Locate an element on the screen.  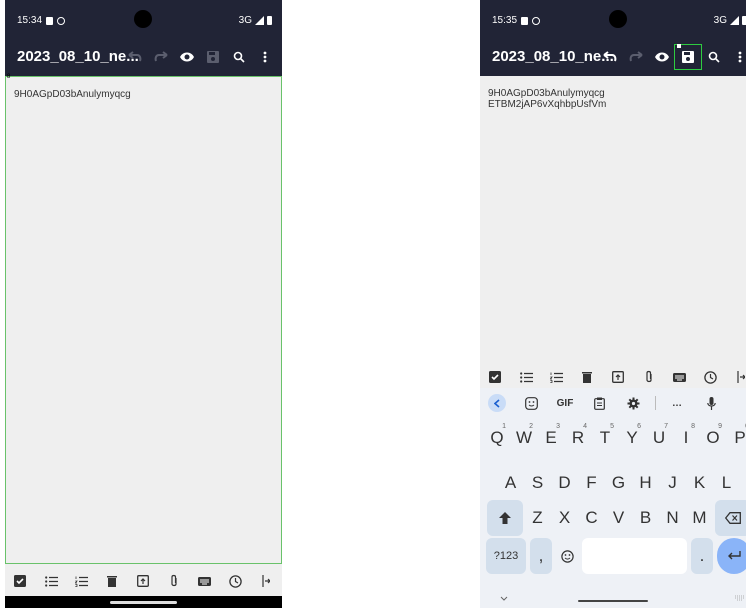
gif-label: GIF is located at coordinates (565, 403).